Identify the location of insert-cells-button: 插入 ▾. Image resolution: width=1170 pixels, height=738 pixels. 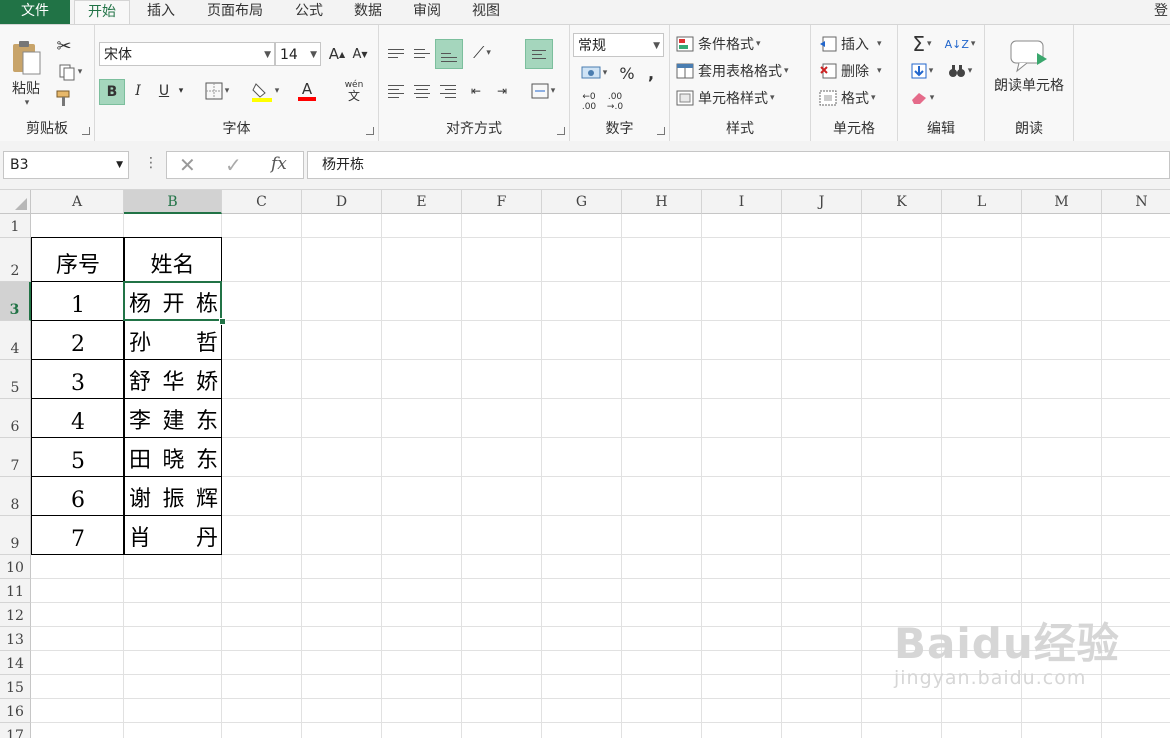
(850, 44).